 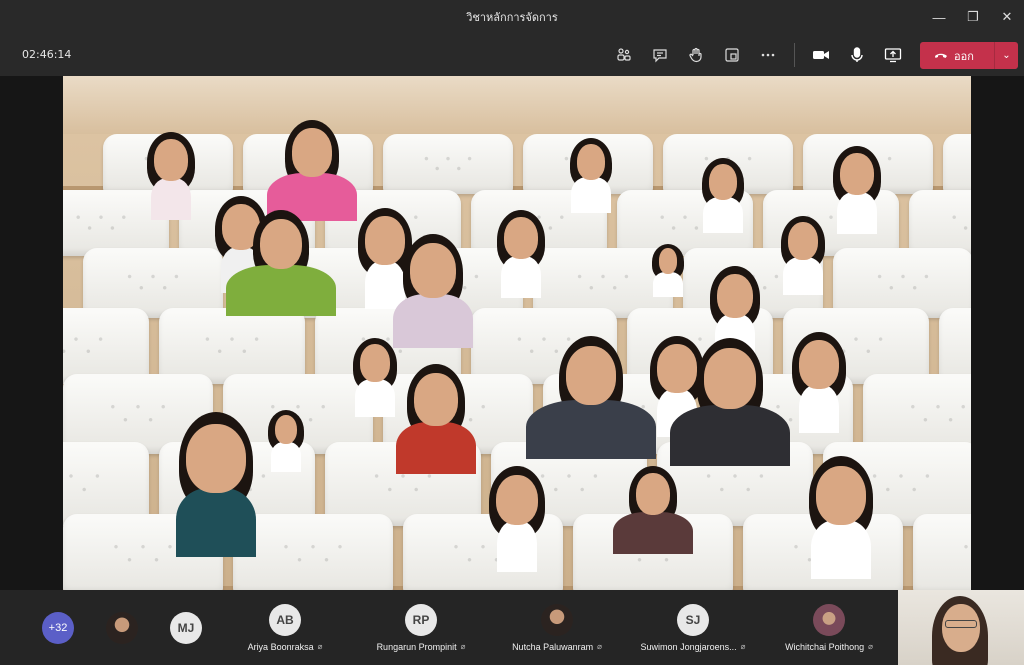 I want to click on participant-tile: RP Rungarun Promp​init ⌀, so click(x=421, y=627).